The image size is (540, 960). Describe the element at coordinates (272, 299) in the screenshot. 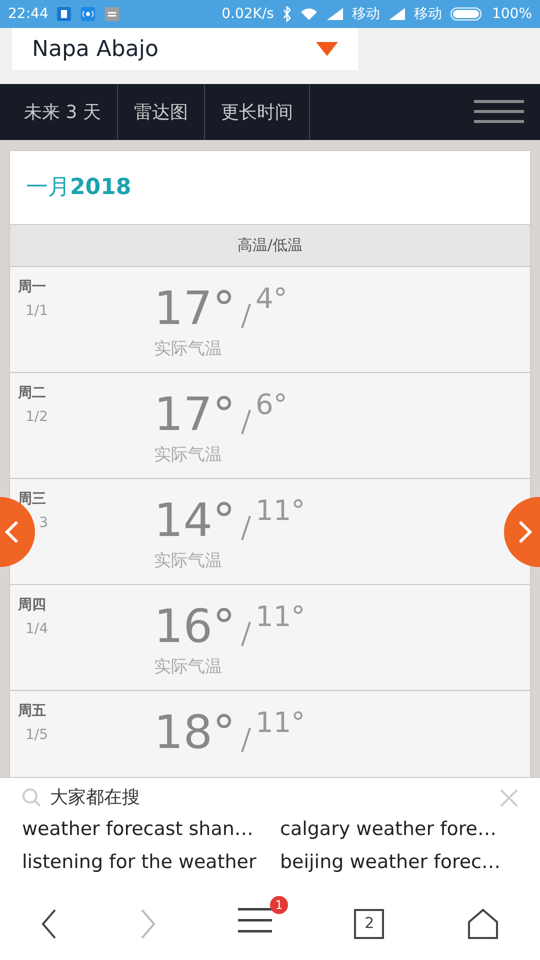

I see `low-temperature: 4°` at that location.